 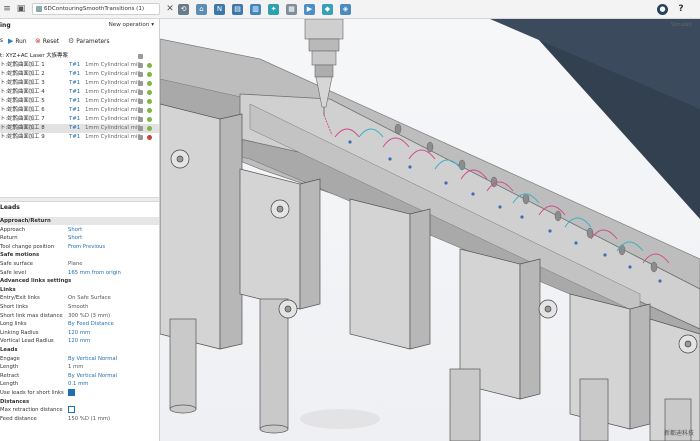 What do you see at coordinates (79, 393) in the screenshot?
I see `property-row: Use leads for short links` at bounding box center [79, 393].